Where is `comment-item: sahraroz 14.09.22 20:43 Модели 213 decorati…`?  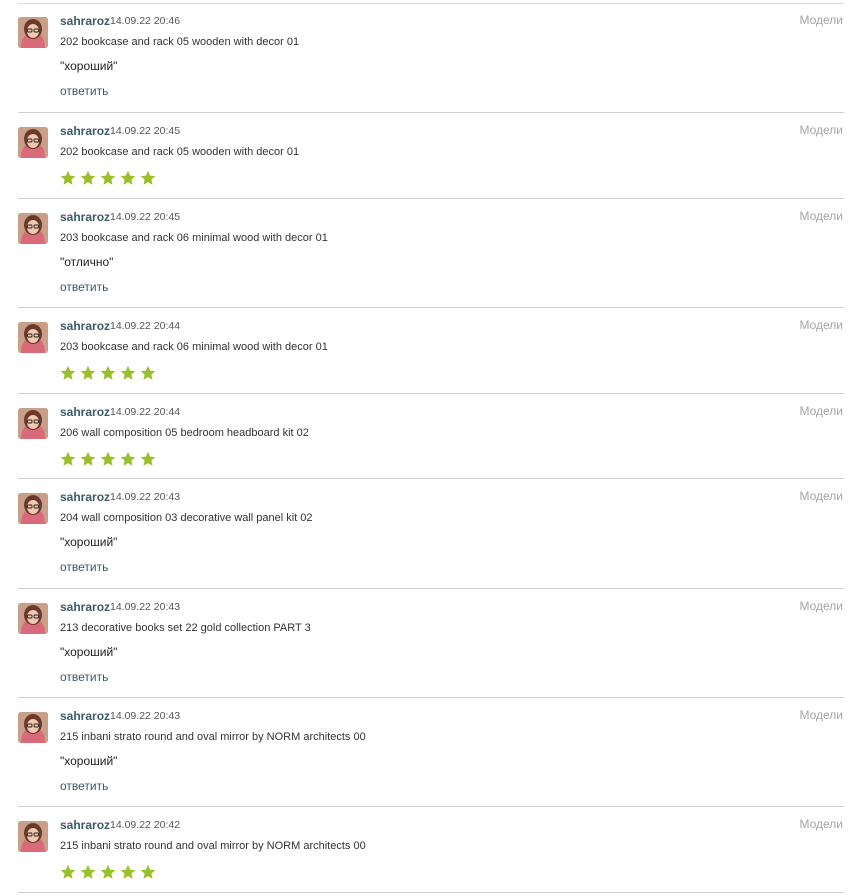 comment-item: sahraroz 14.09.22 20:43 Модели 213 decorati… is located at coordinates (431, 643).